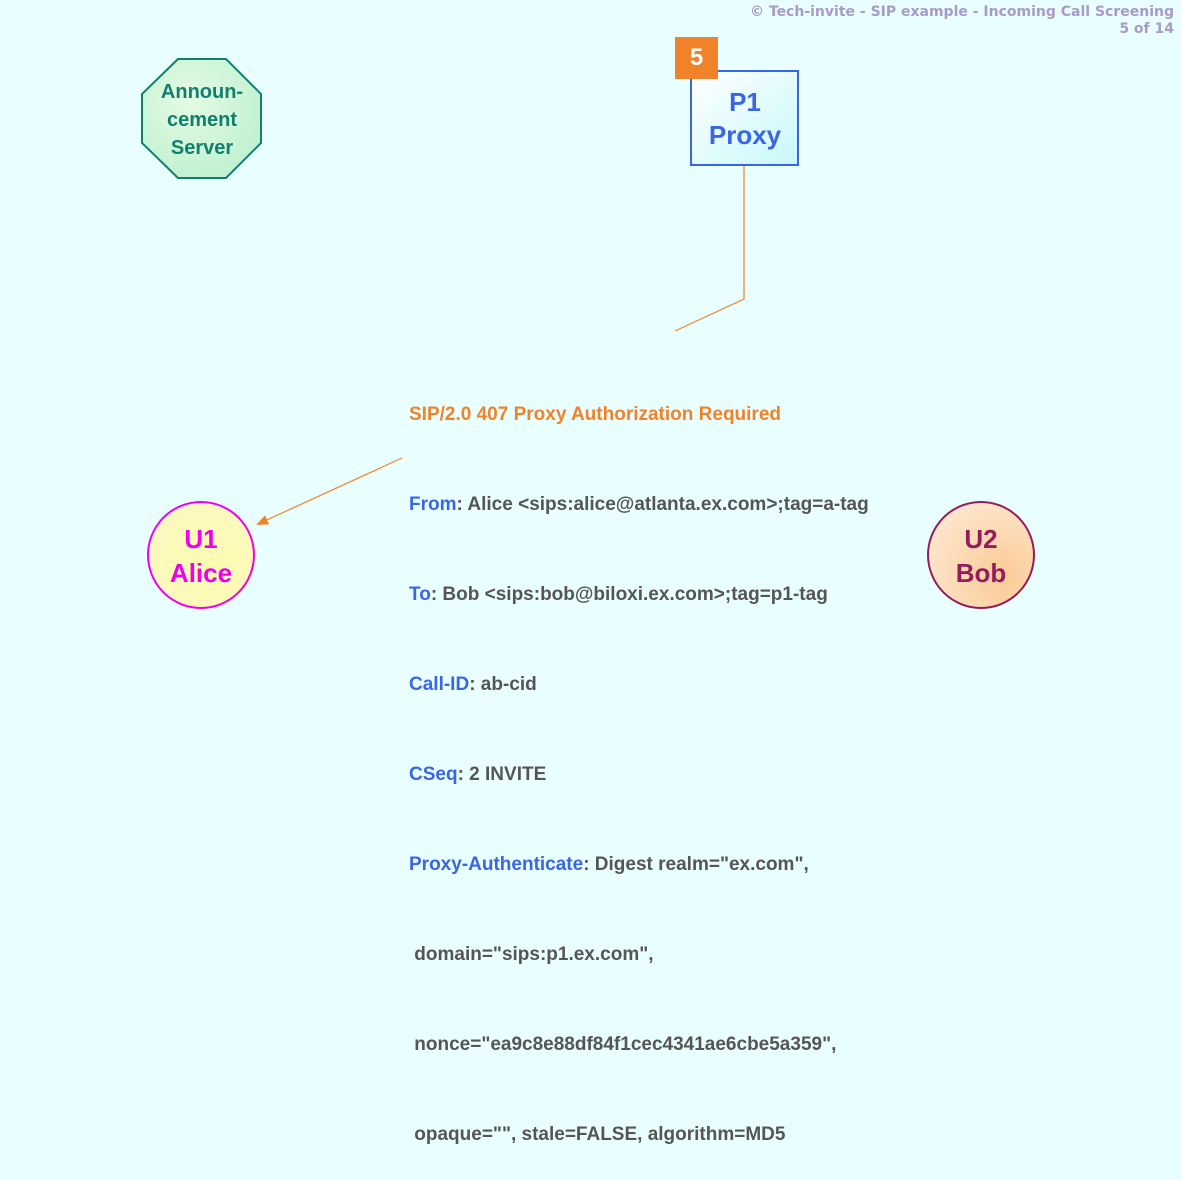 The height and width of the screenshot is (1180, 1182). Describe the element at coordinates (597, 1134) in the screenshot. I see `continuation-line: opaque="", stale=FALSE, algorithm=MD5` at that location.